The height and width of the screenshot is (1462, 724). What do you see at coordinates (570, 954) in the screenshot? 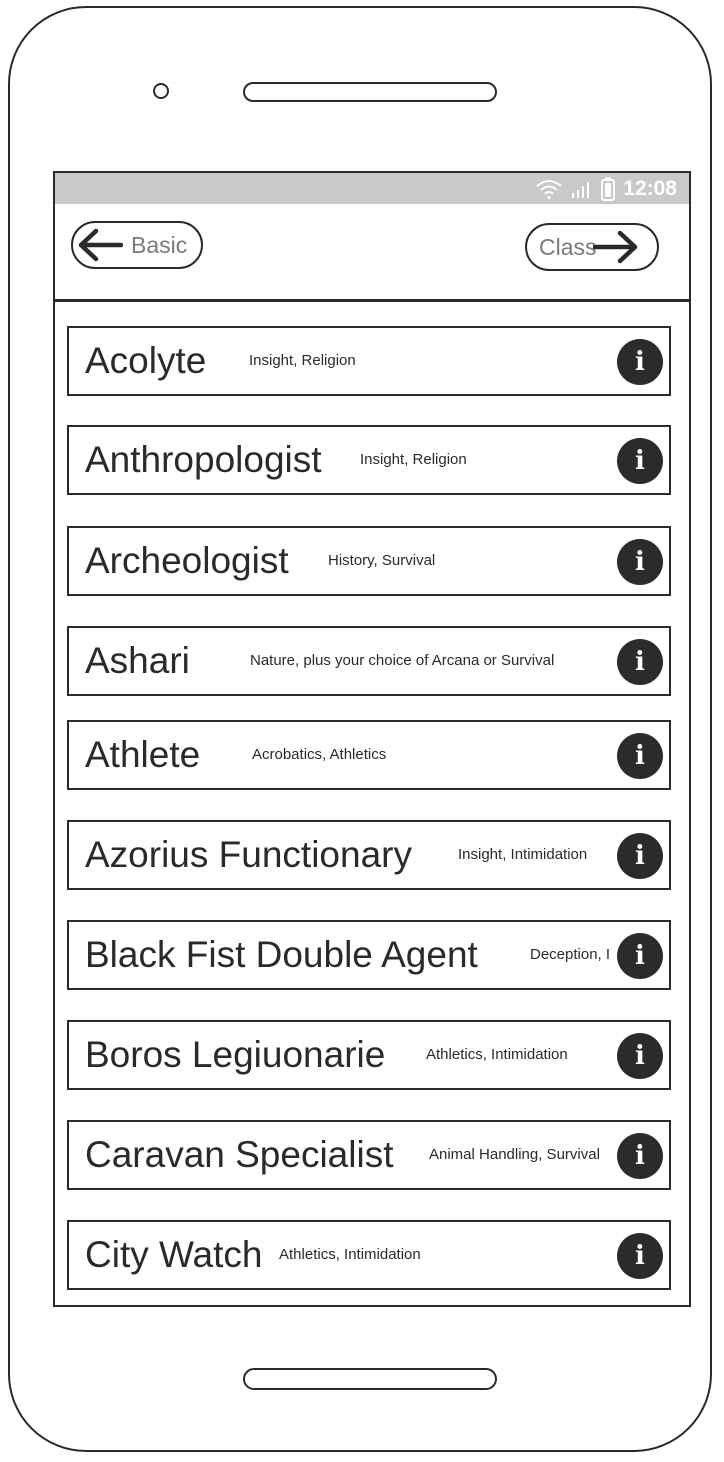
I see `background-skills: Deception, I` at bounding box center [570, 954].